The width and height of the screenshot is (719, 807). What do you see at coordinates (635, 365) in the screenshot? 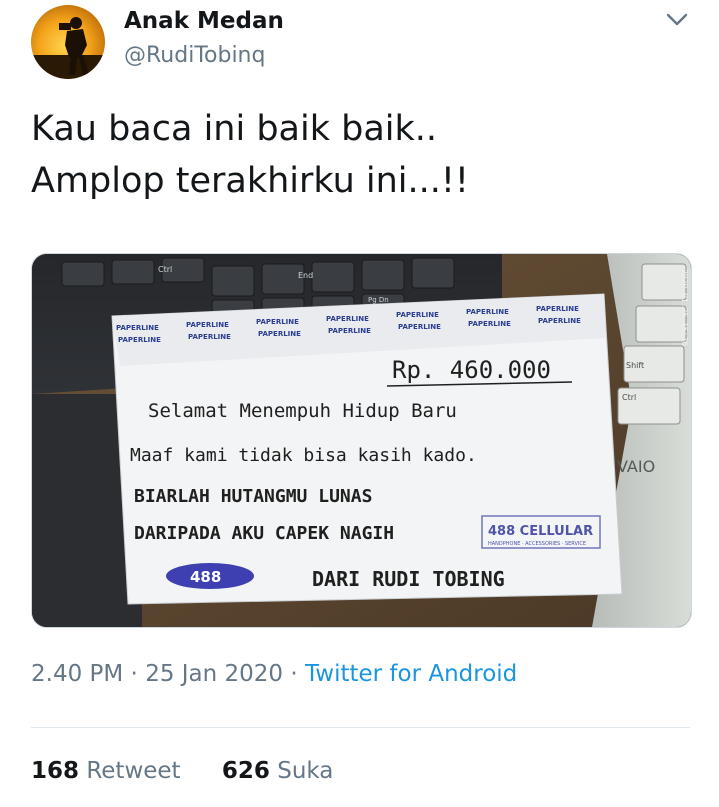
I see `key-label: Shift` at bounding box center [635, 365].